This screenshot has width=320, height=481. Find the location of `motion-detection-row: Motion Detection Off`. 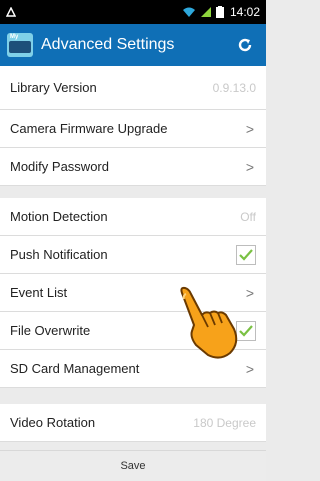

motion-detection-row: Motion Detection Off is located at coordinates (133, 217).